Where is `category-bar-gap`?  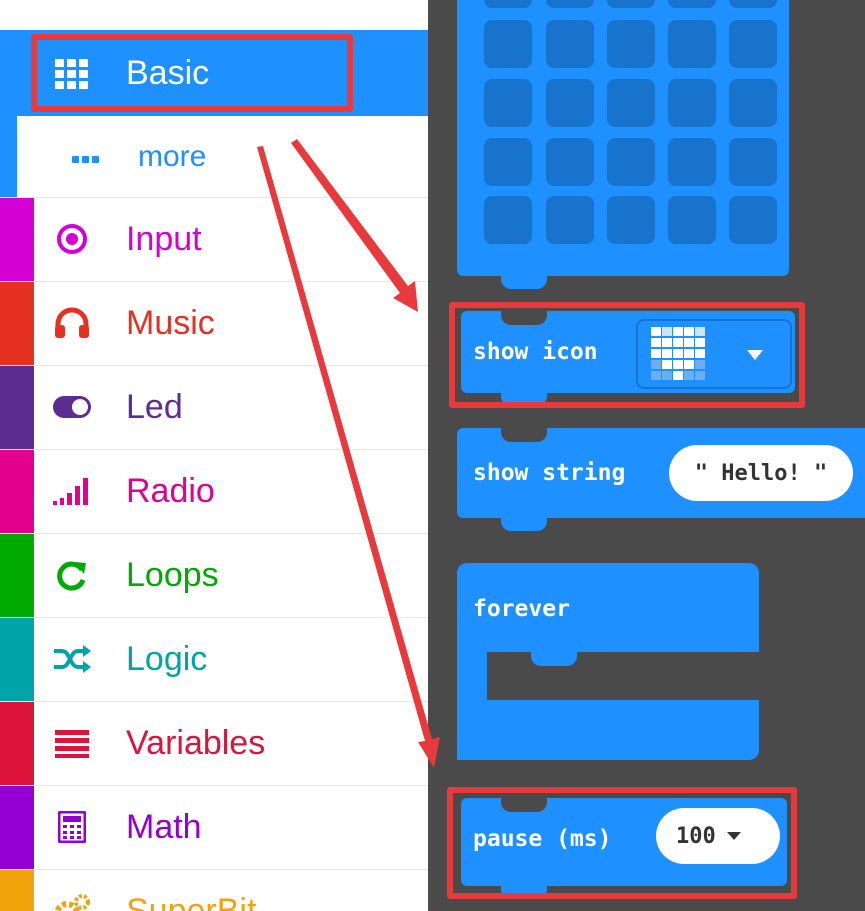 category-bar-gap is located at coordinates (25, 156).